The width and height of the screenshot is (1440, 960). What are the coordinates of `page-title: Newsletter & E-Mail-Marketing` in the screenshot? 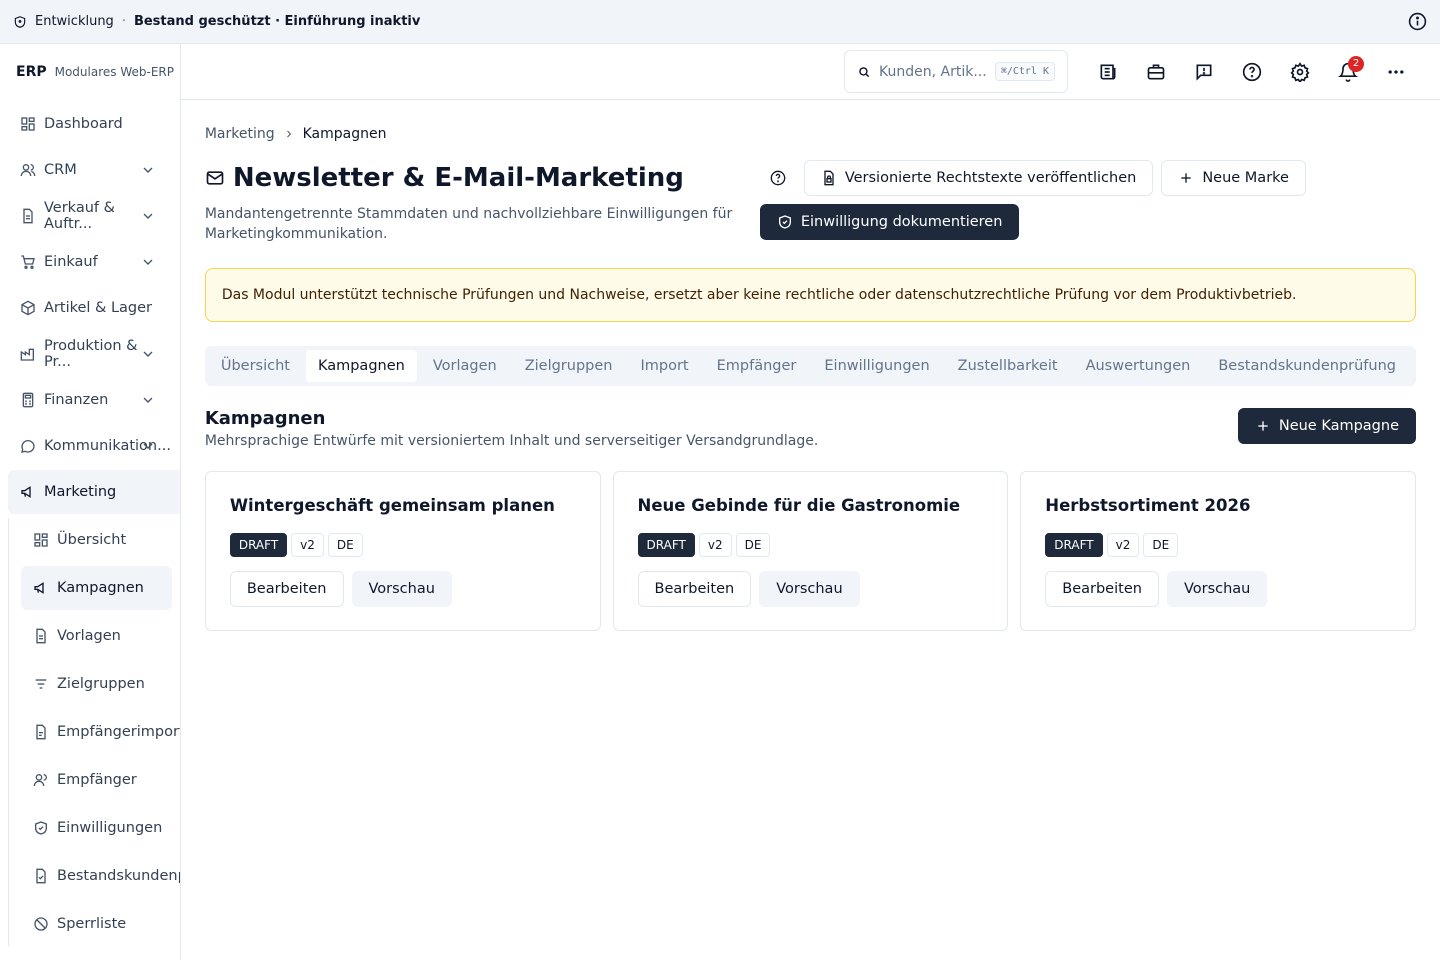 It's located at (482, 178).